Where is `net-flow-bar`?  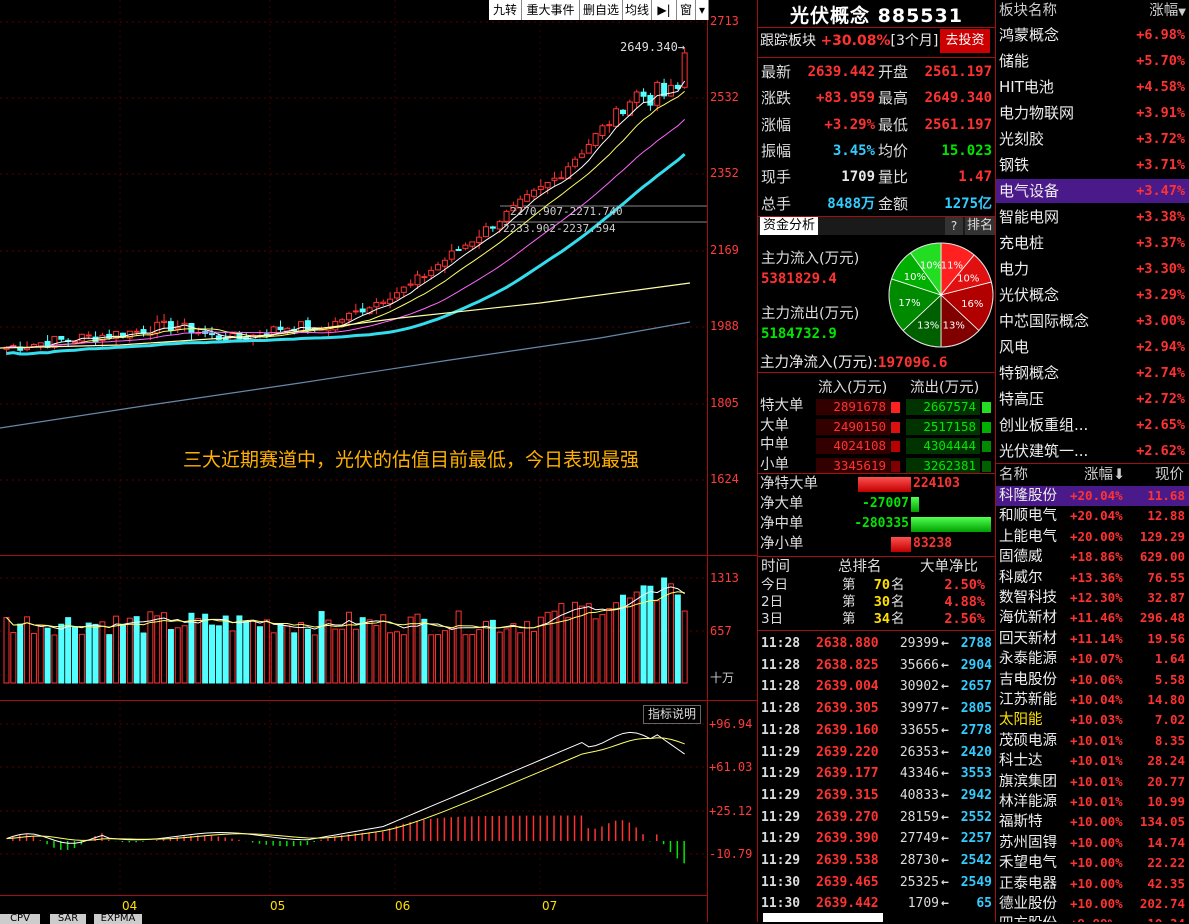 net-flow-bar is located at coordinates (915, 504).